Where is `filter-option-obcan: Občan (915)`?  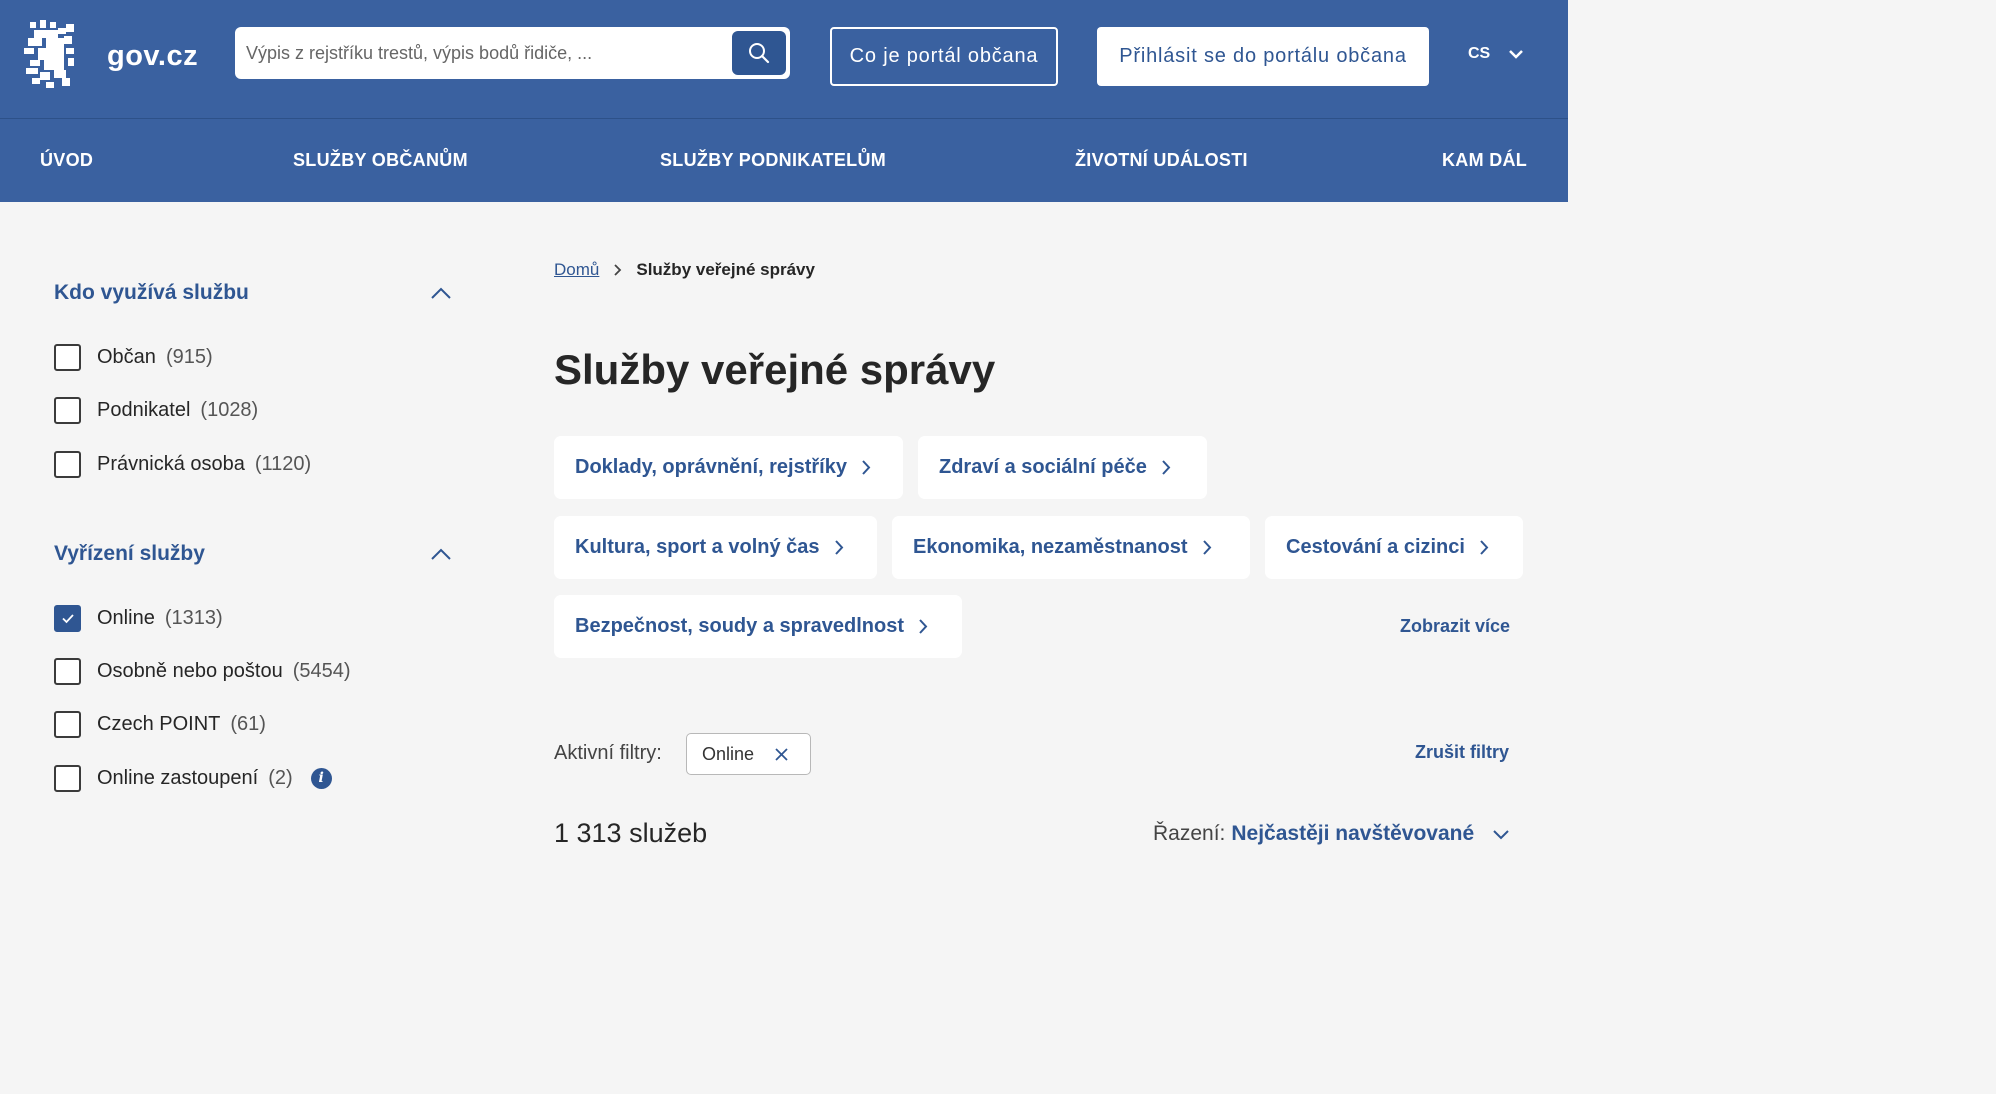
filter-option-obcan: Občan (915) is located at coordinates (133, 357).